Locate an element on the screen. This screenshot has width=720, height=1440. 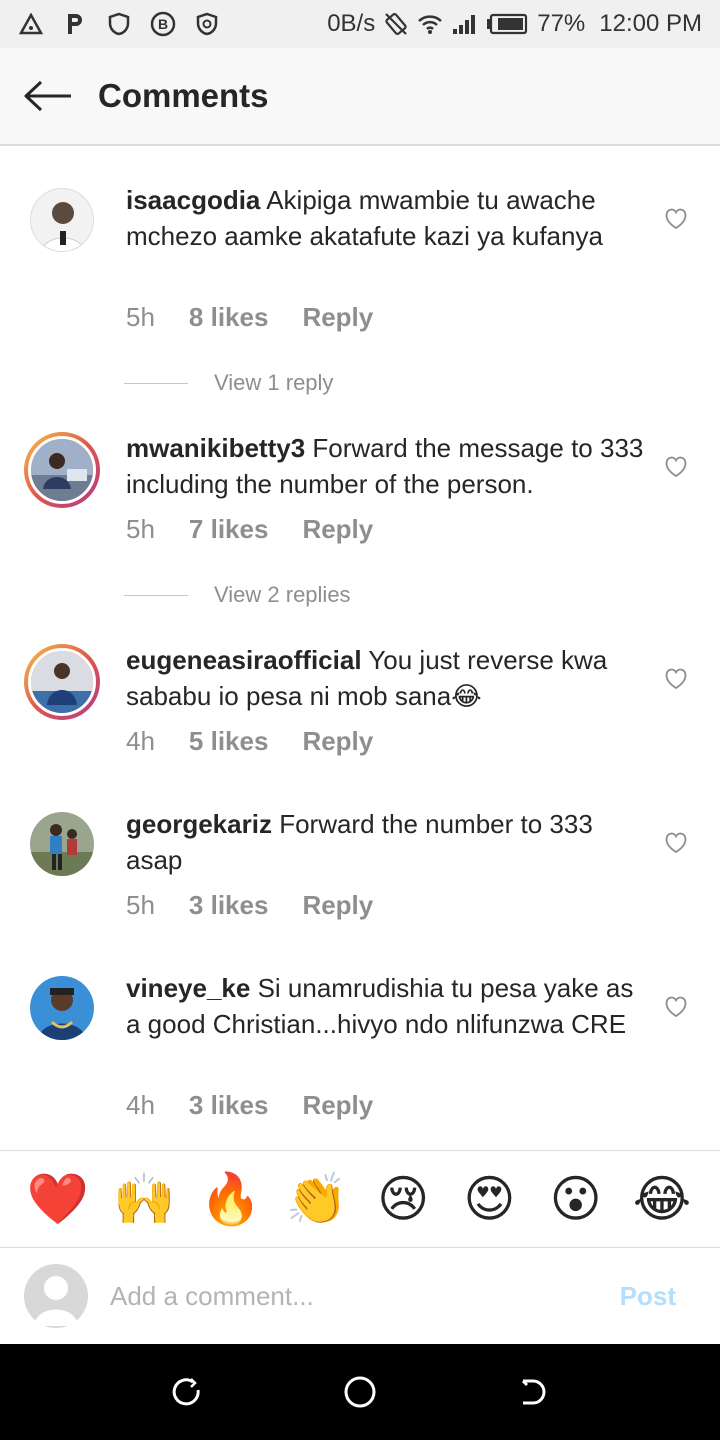
shield-icon is located at coordinates (119, 24).